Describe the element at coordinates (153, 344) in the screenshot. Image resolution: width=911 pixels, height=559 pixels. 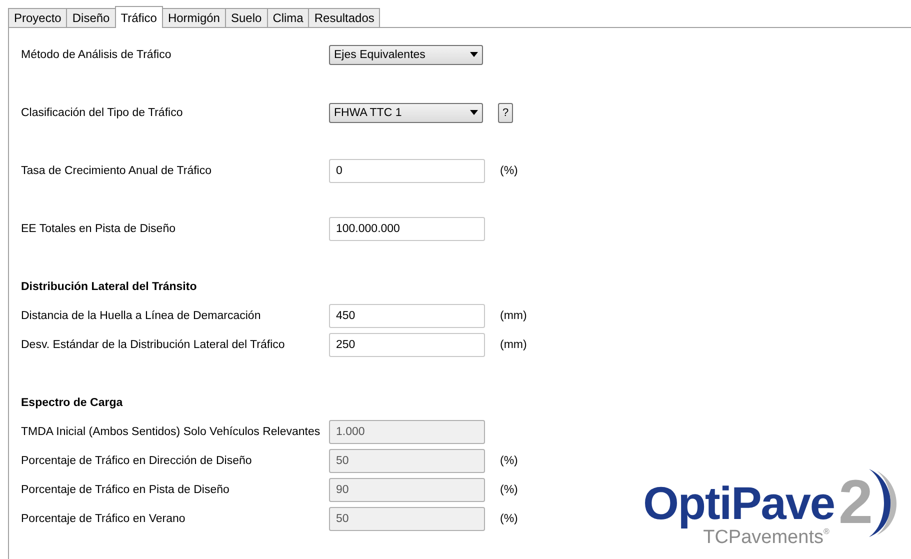
I see `field-label: Desv. Estándar de la Distribución Lateral del Tráfico` at that location.